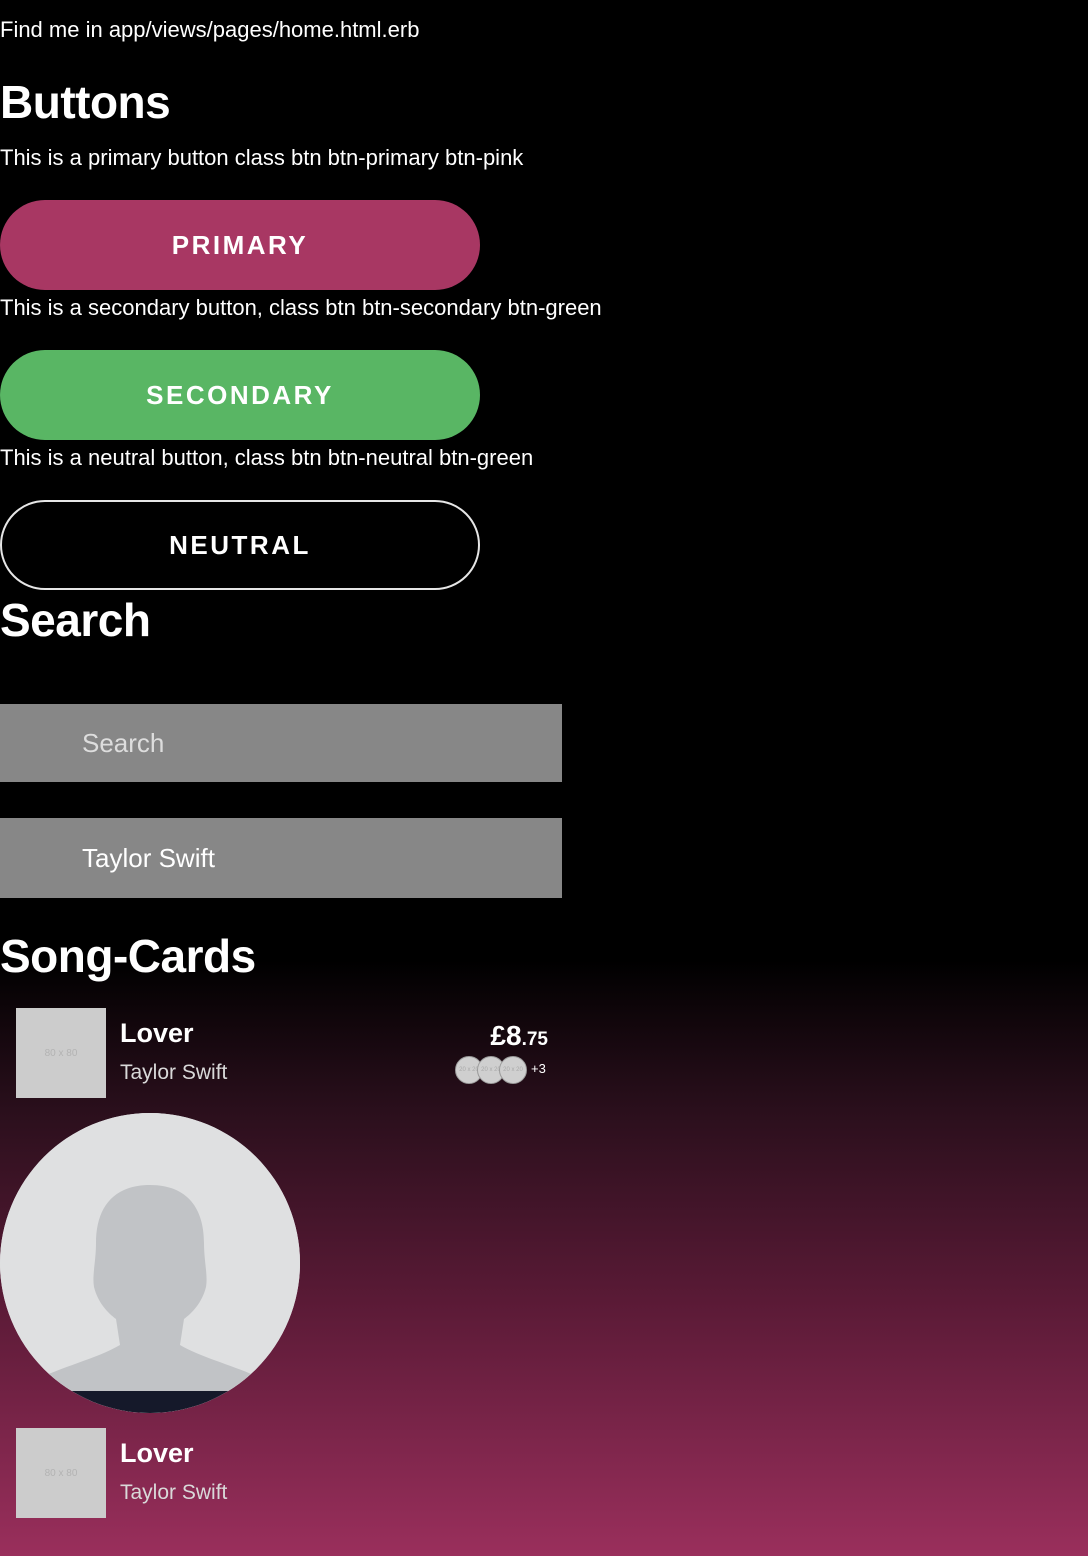 This screenshot has width=1088, height=1556. Describe the element at coordinates (128, 956) in the screenshot. I see `song-cards-heading: Song-Cards` at that location.